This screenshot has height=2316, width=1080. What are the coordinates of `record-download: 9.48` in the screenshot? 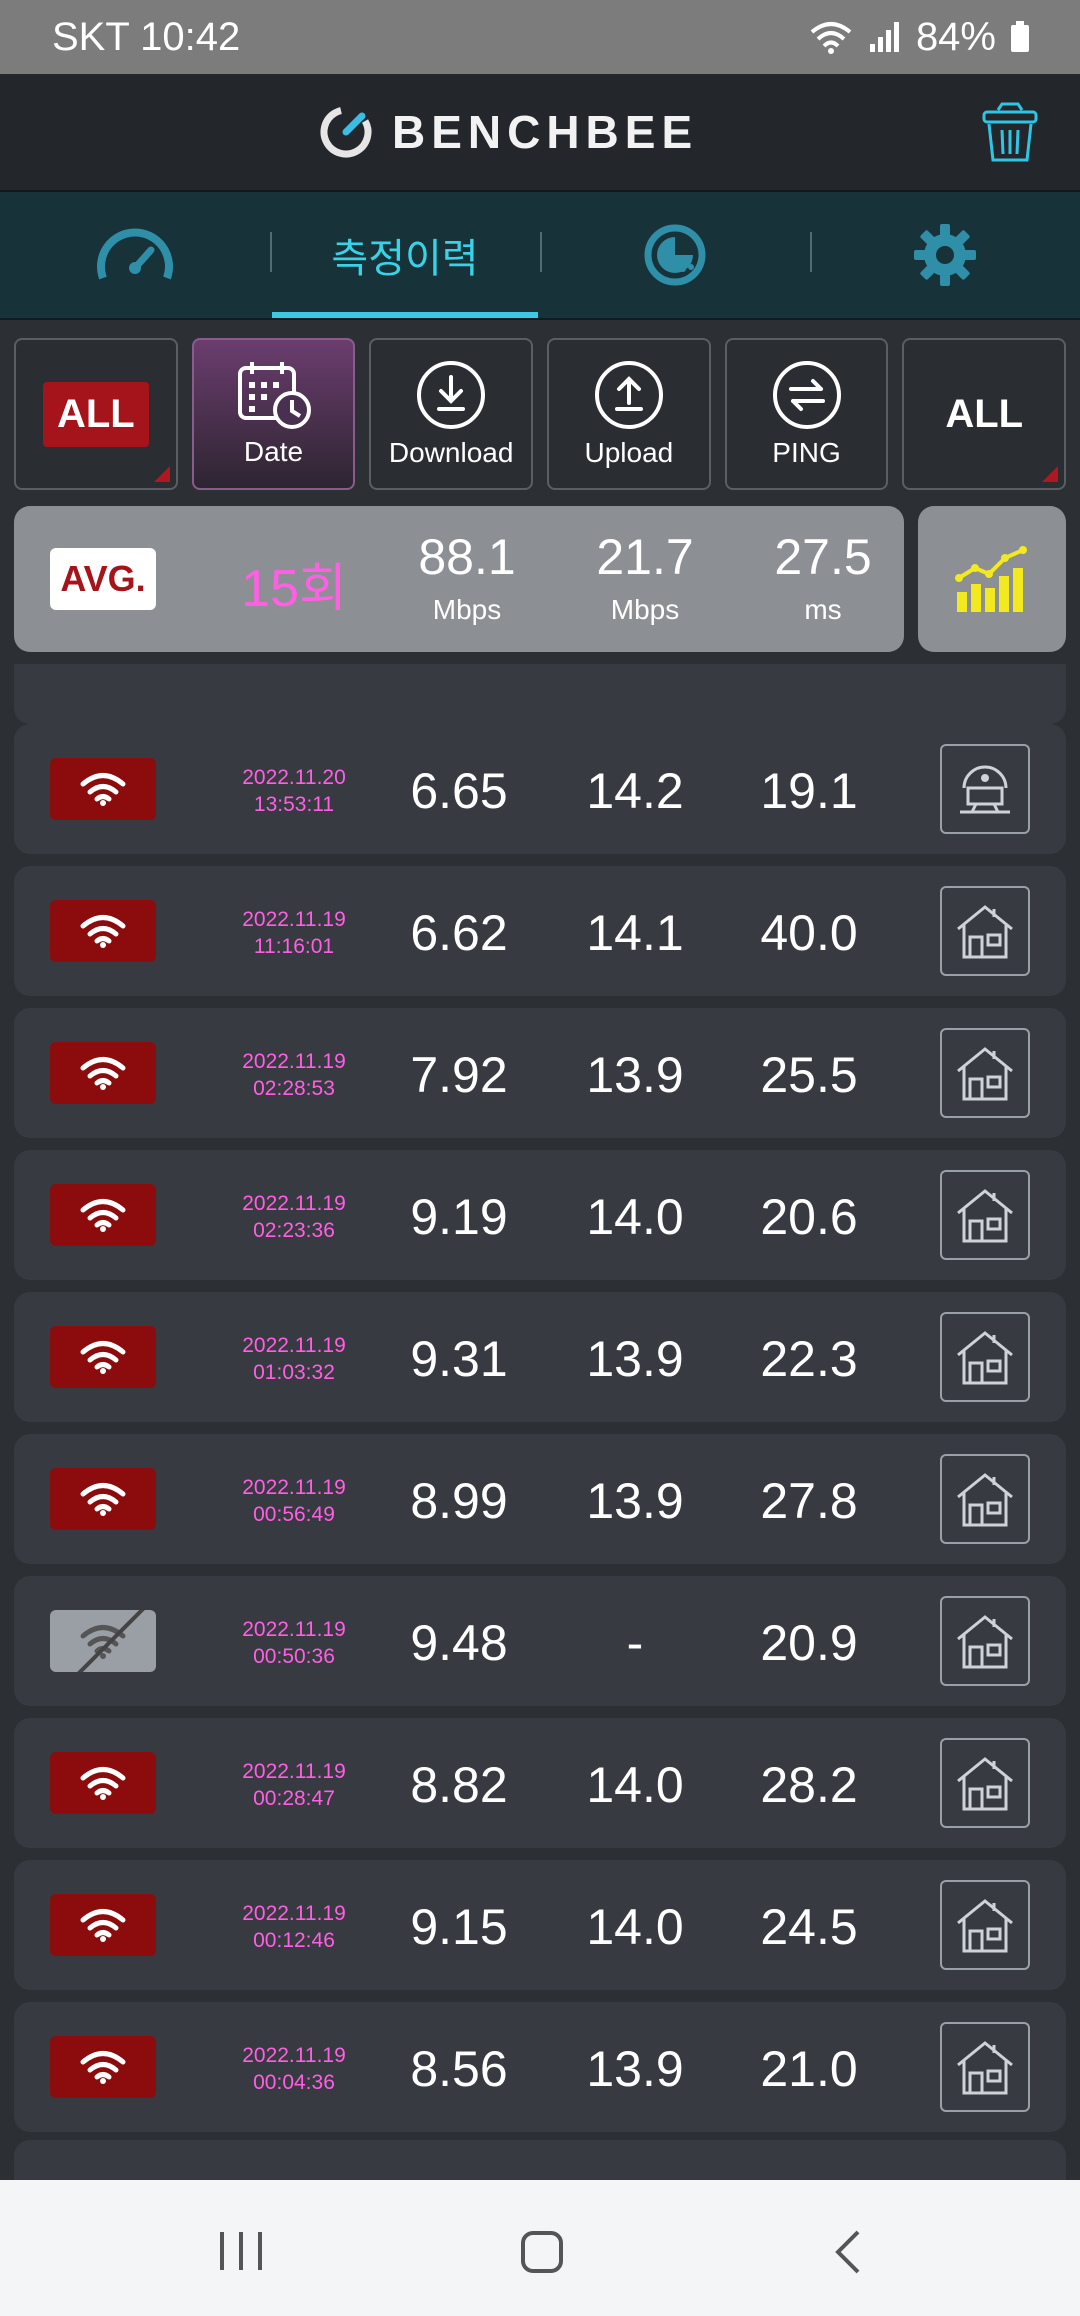 It's located at (459, 1643).